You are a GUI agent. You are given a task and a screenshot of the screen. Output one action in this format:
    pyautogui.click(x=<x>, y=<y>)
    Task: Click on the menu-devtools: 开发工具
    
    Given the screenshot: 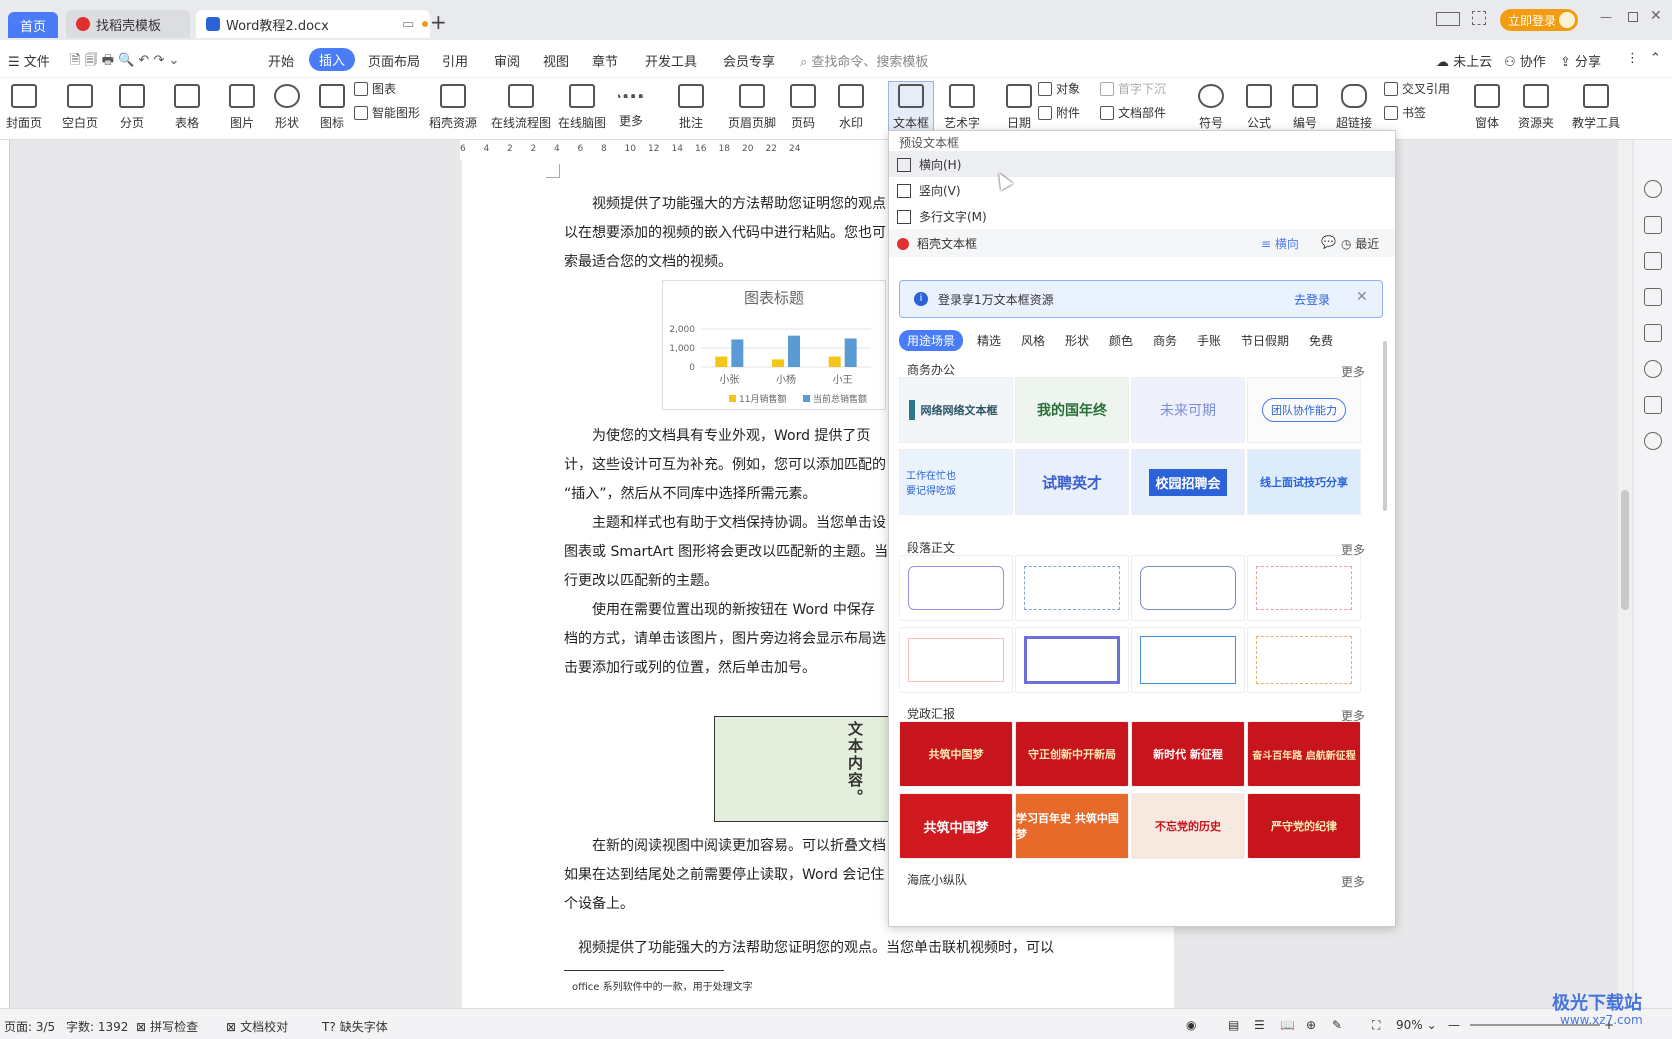 What is the action you would take?
    pyautogui.click(x=671, y=60)
    